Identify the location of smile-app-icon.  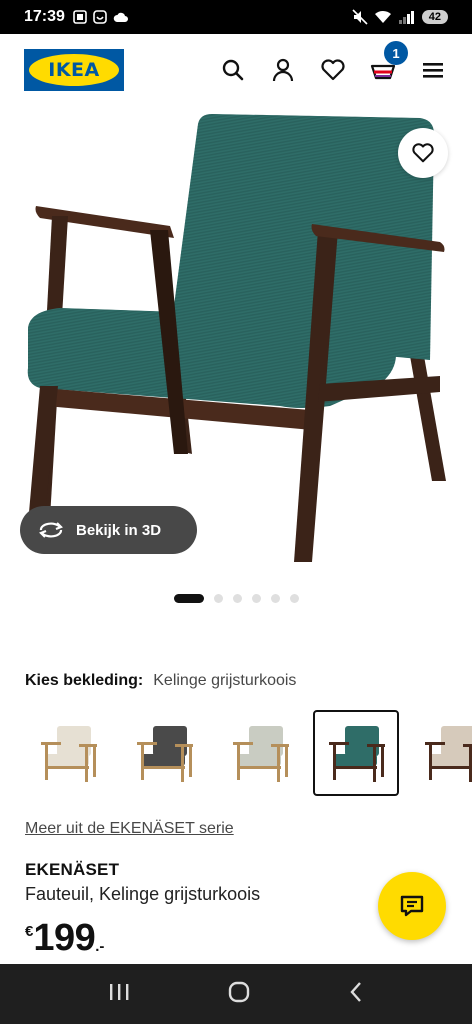
(100, 17).